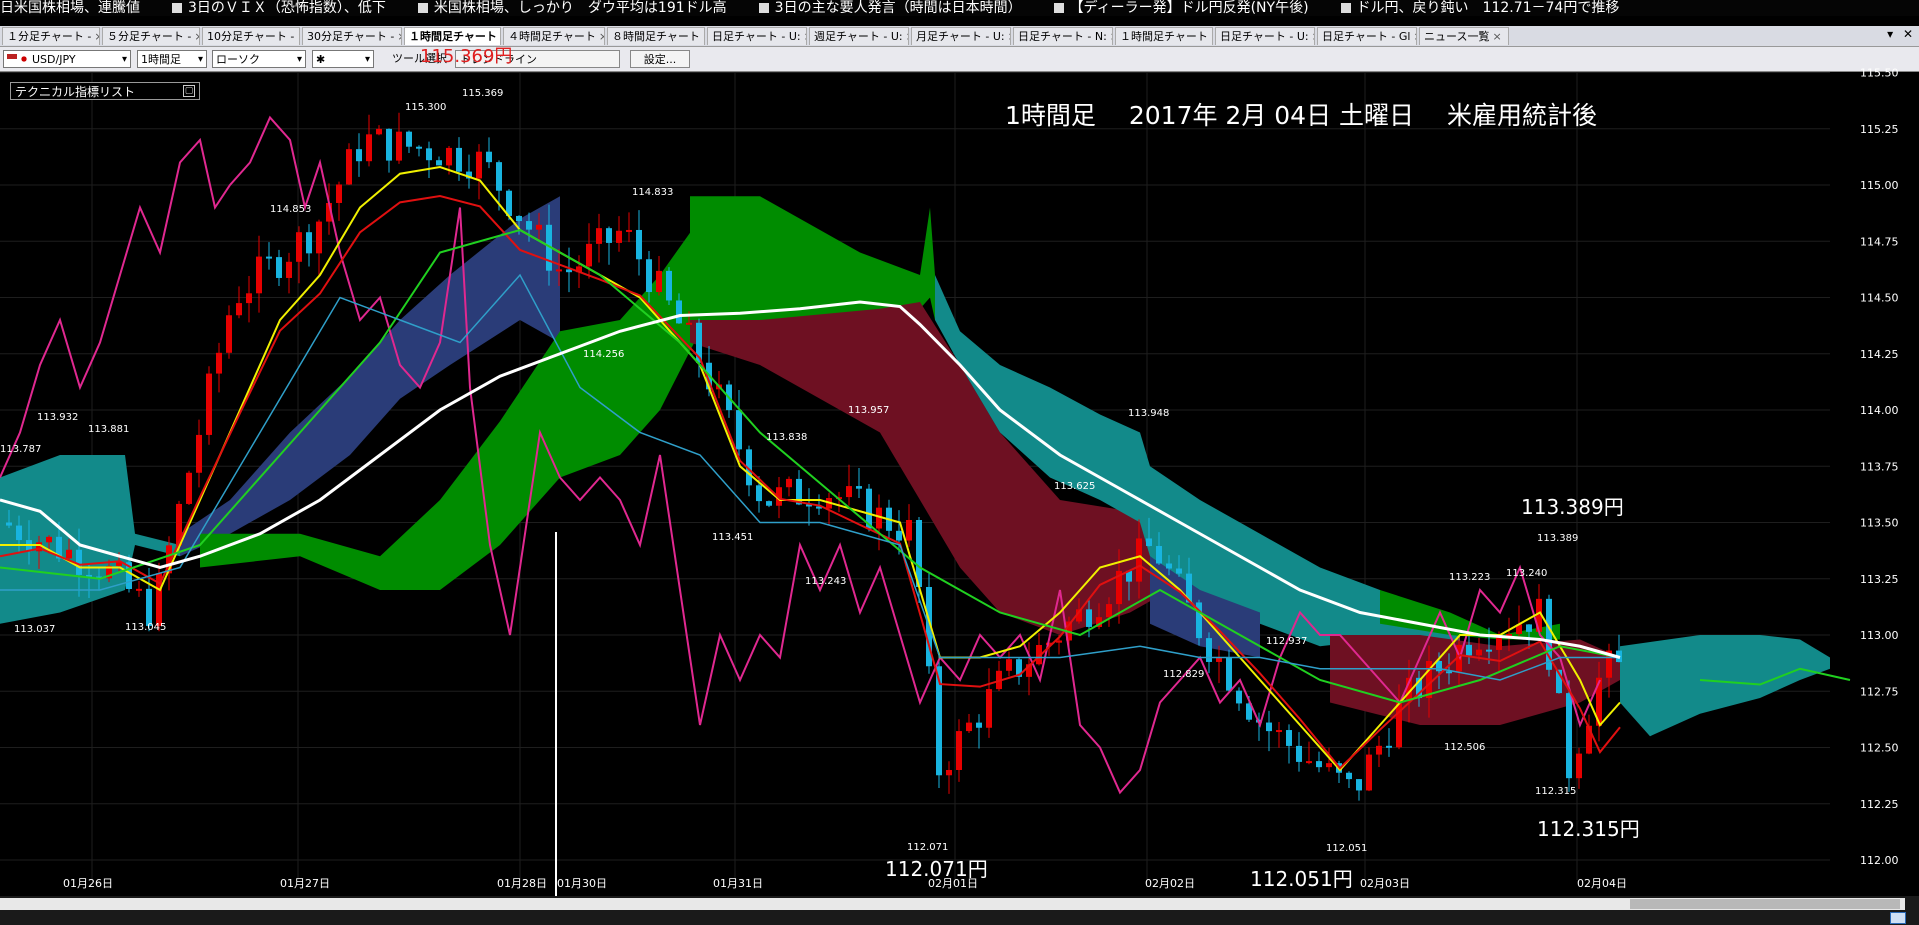 This screenshot has width=1919, height=925. What do you see at coordinates (1476, 8) in the screenshot?
I see `ticker-item: ドル円、戻り鈍い 112.71－74円で推移` at bounding box center [1476, 8].